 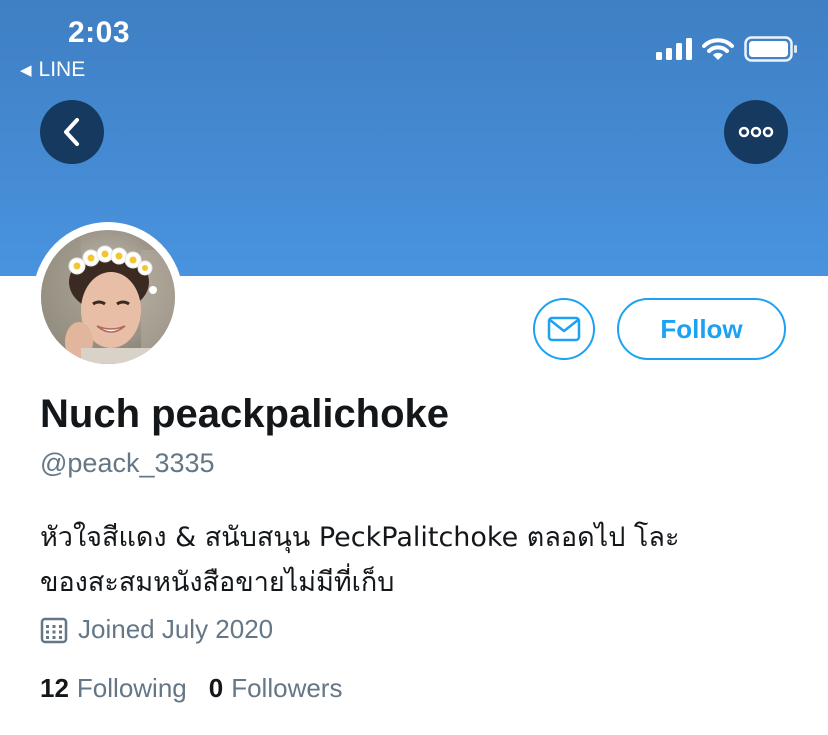 What do you see at coordinates (62, 69) in the screenshot?
I see `back-app-label: LINE` at bounding box center [62, 69].